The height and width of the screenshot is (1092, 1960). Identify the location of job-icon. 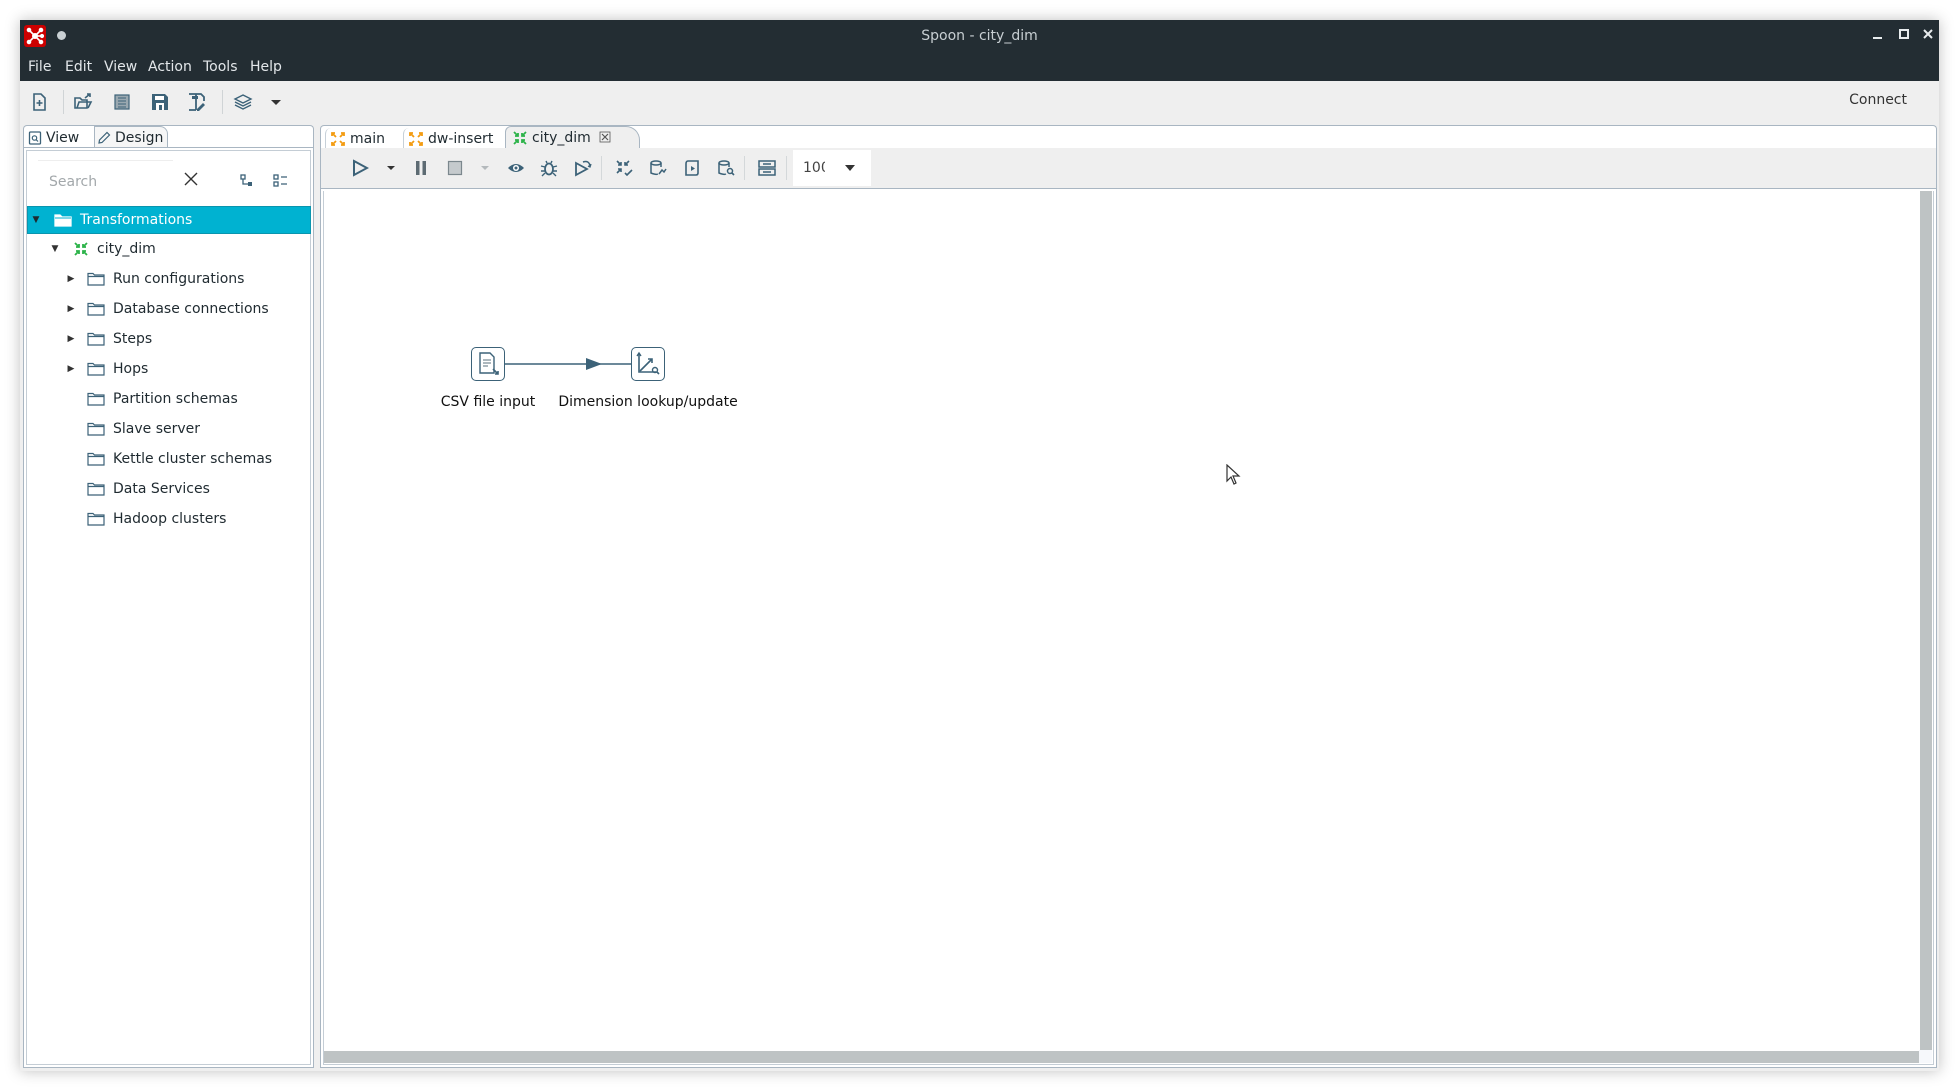
(338, 138).